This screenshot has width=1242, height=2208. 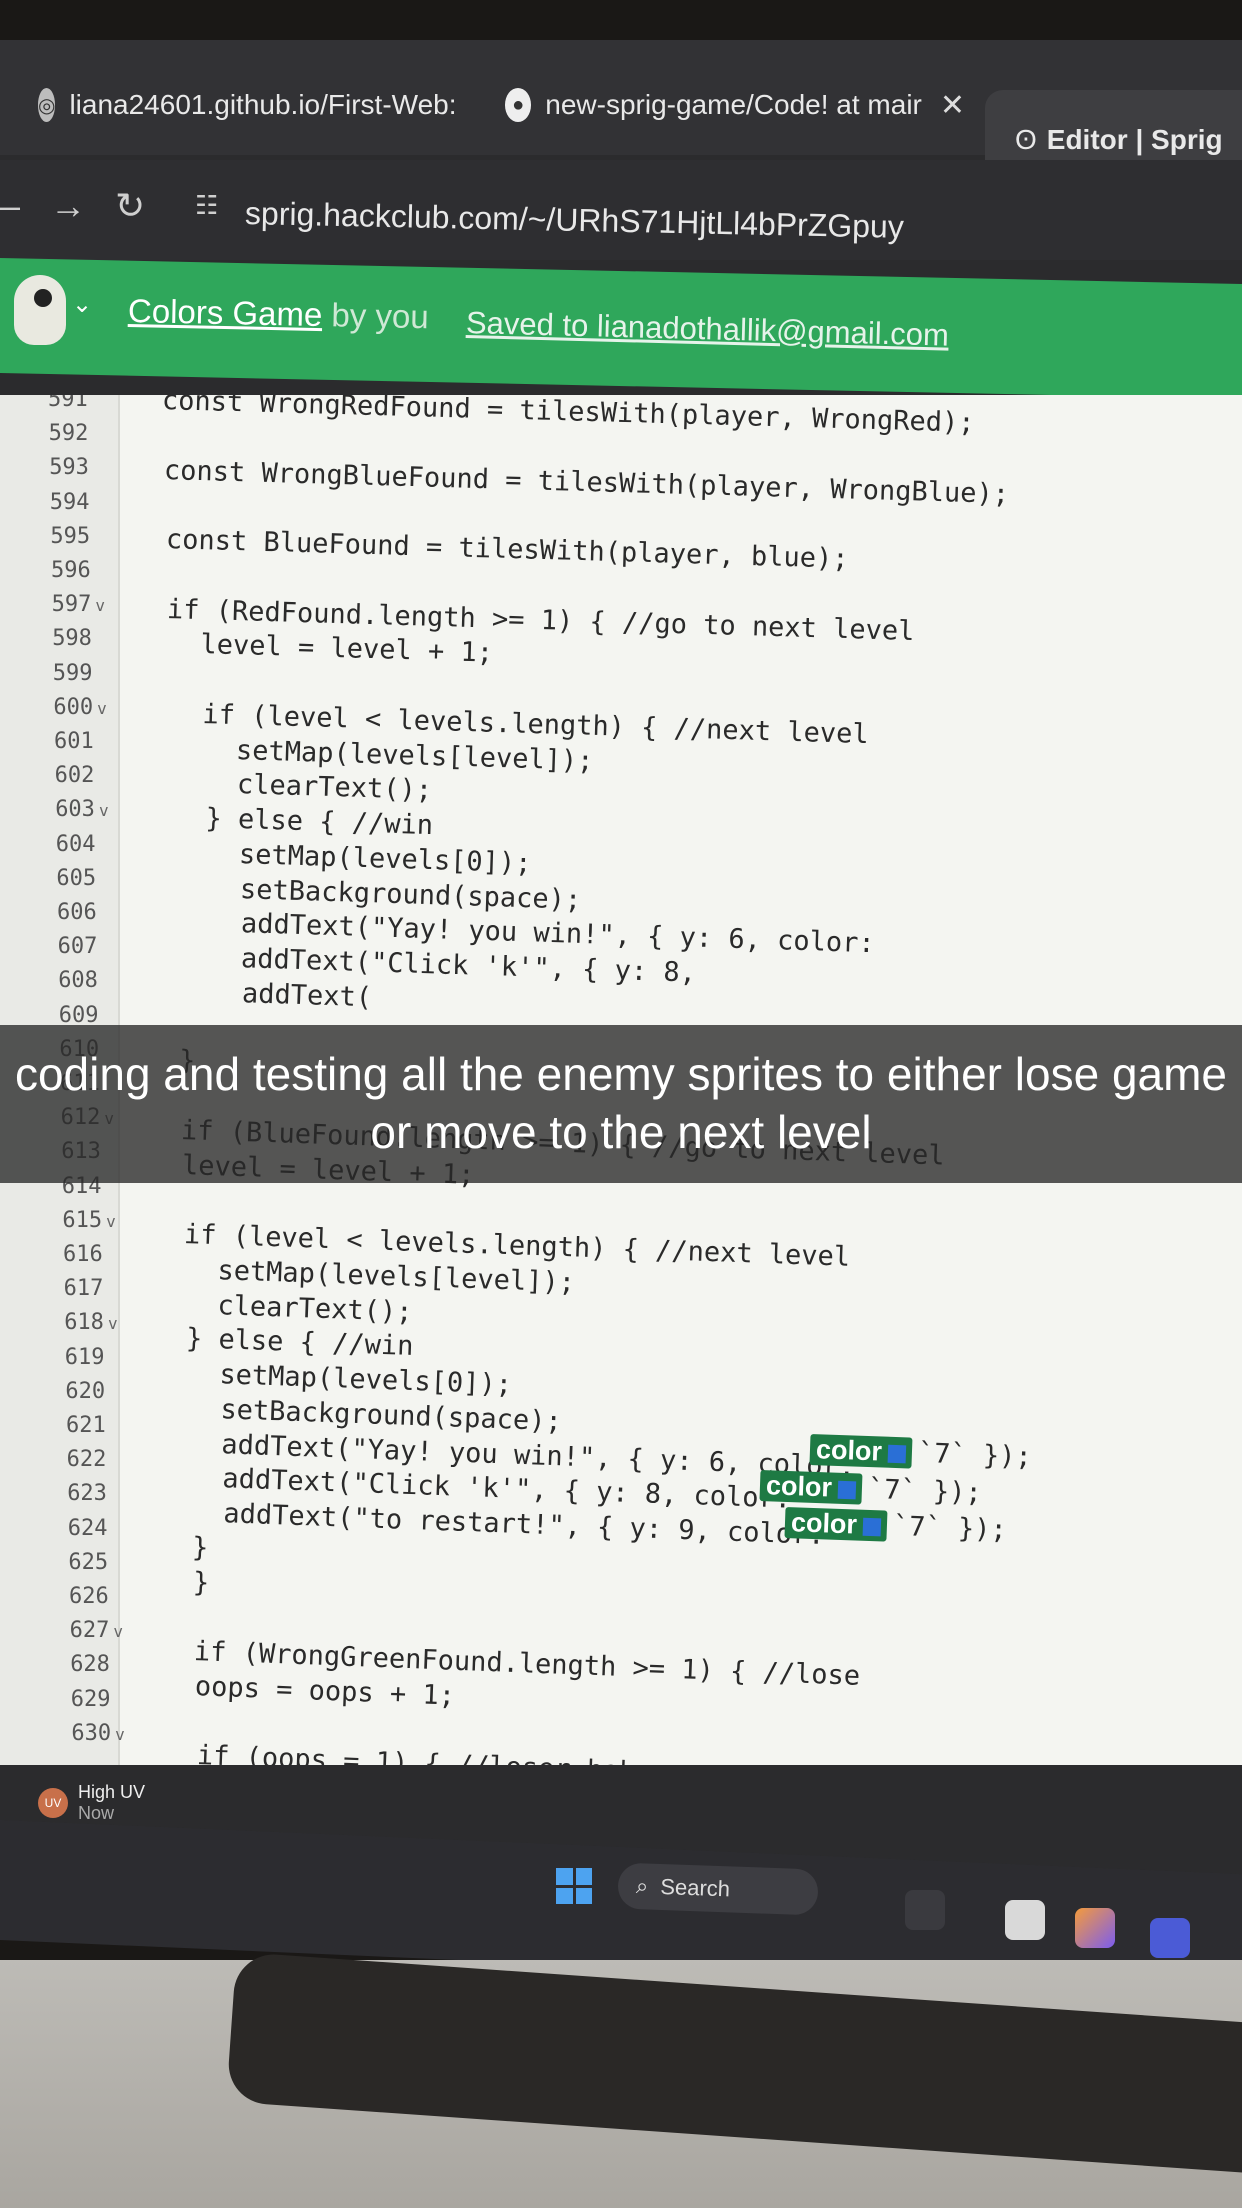 What do you see at coordinates (96, 1813) in the screenshot?
I see `notification-time: Now` at bounding box center [96, 1813].